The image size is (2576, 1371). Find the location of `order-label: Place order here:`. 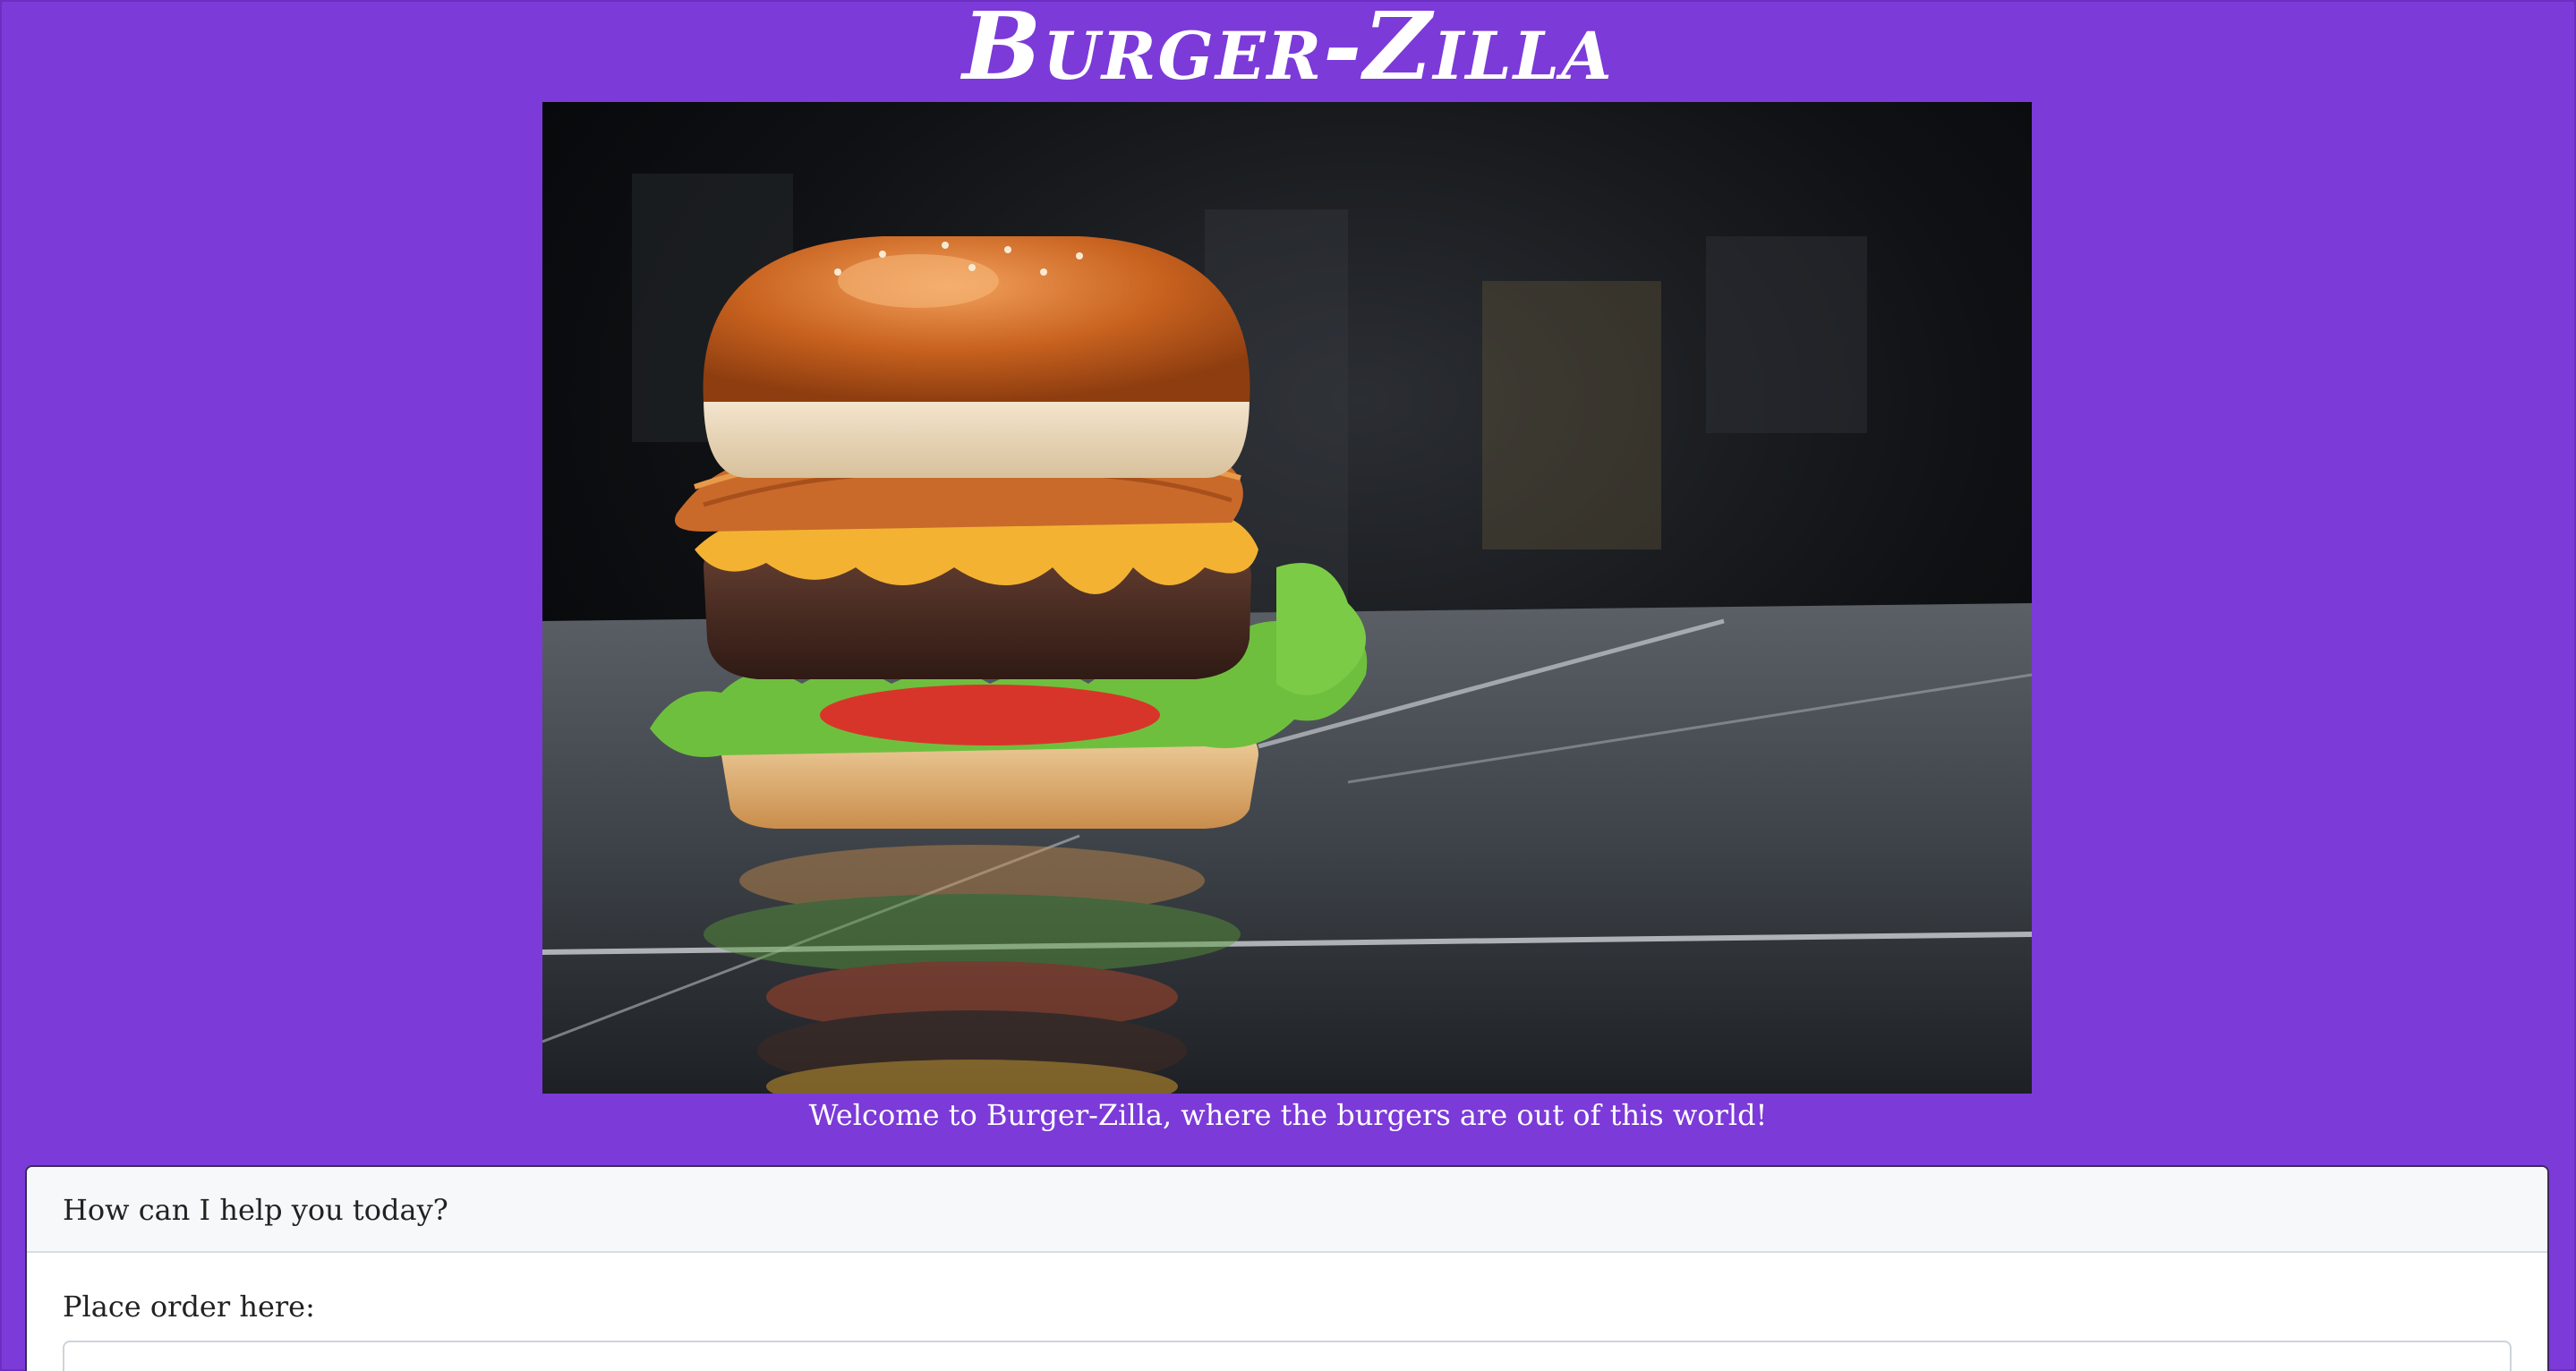

order-label: Place order here: is located at coordinates (189, 1307).